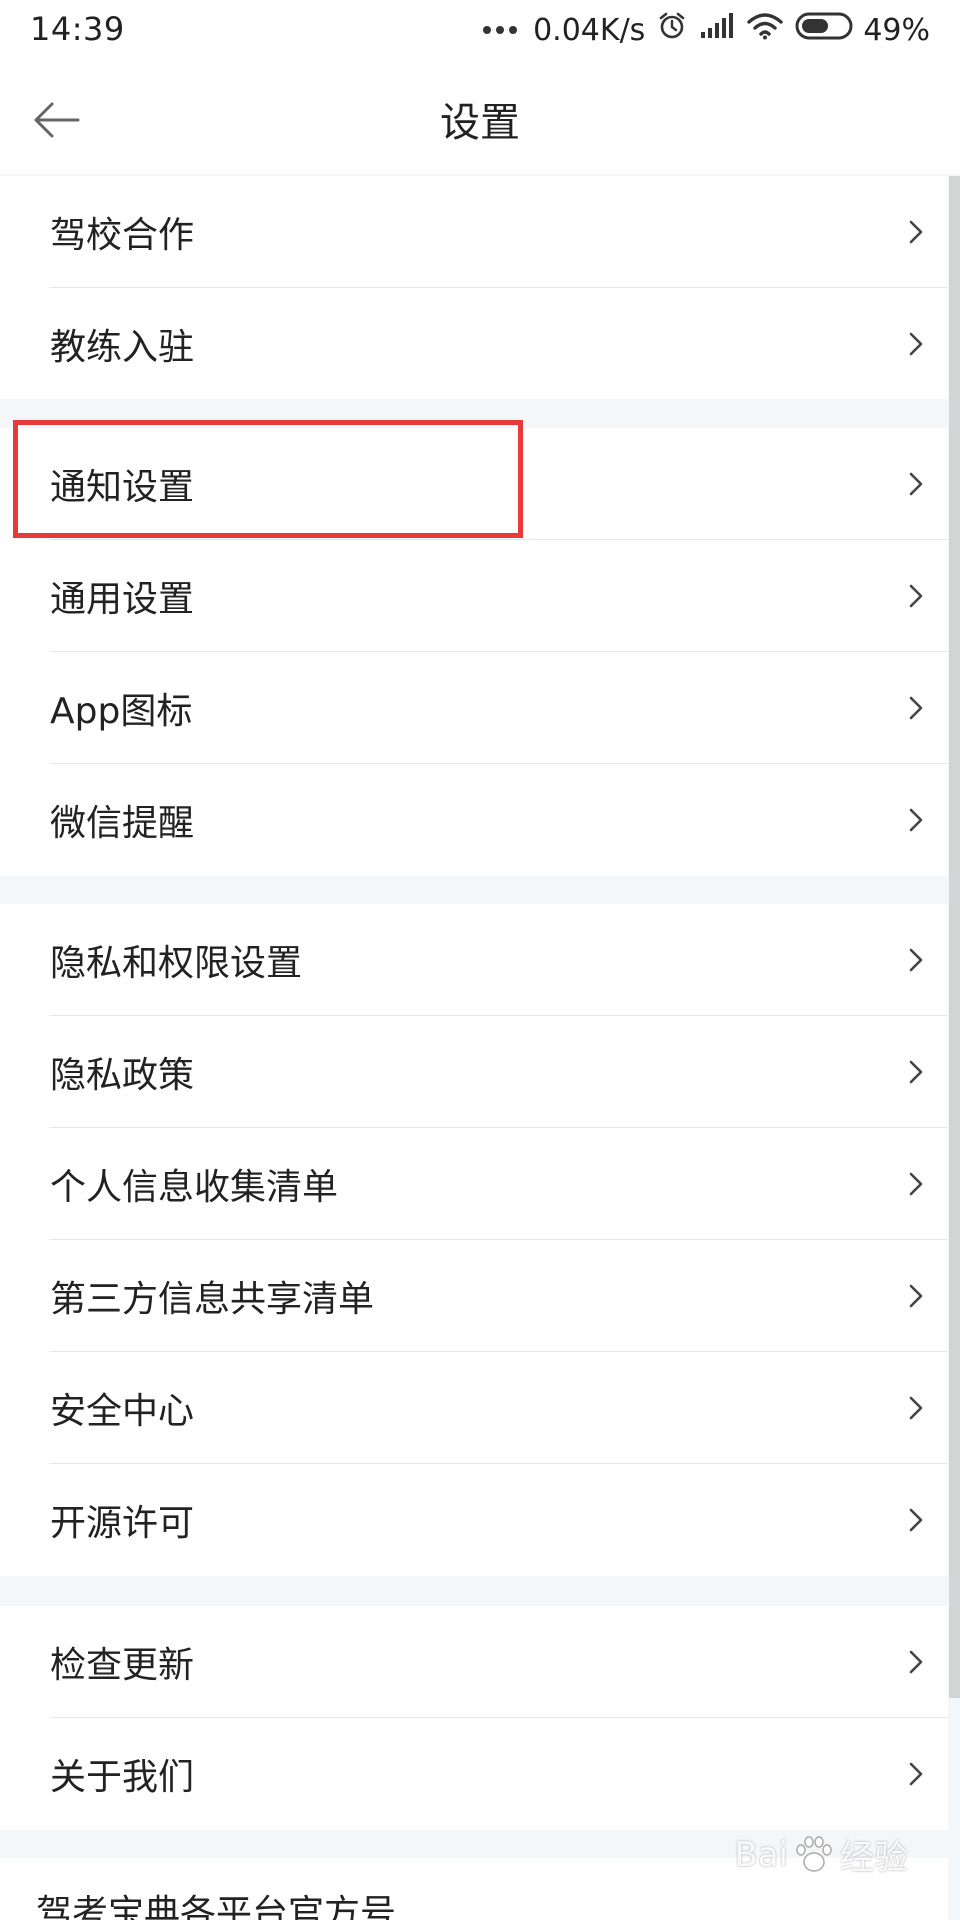 The width and height of the screenshot is (960, 1920). Describe the element at coordinates (122, 1075) in the screenshot. I see `menu-item-label: 隐私政策` at that location.